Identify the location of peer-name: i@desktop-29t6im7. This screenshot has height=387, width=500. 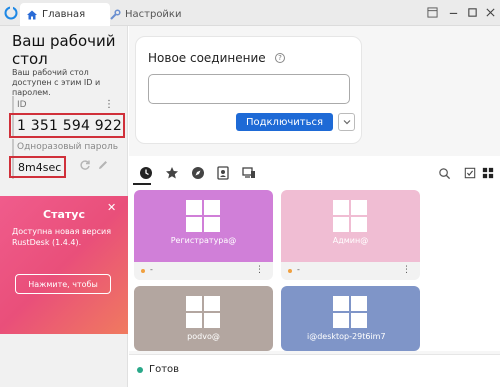
(346, 336).